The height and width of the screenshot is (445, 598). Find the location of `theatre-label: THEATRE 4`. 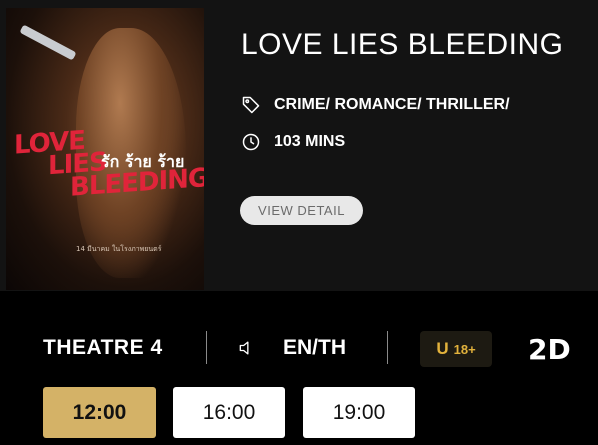

theatre-label: THEATRE 4 is located at coordinates (103, 347).